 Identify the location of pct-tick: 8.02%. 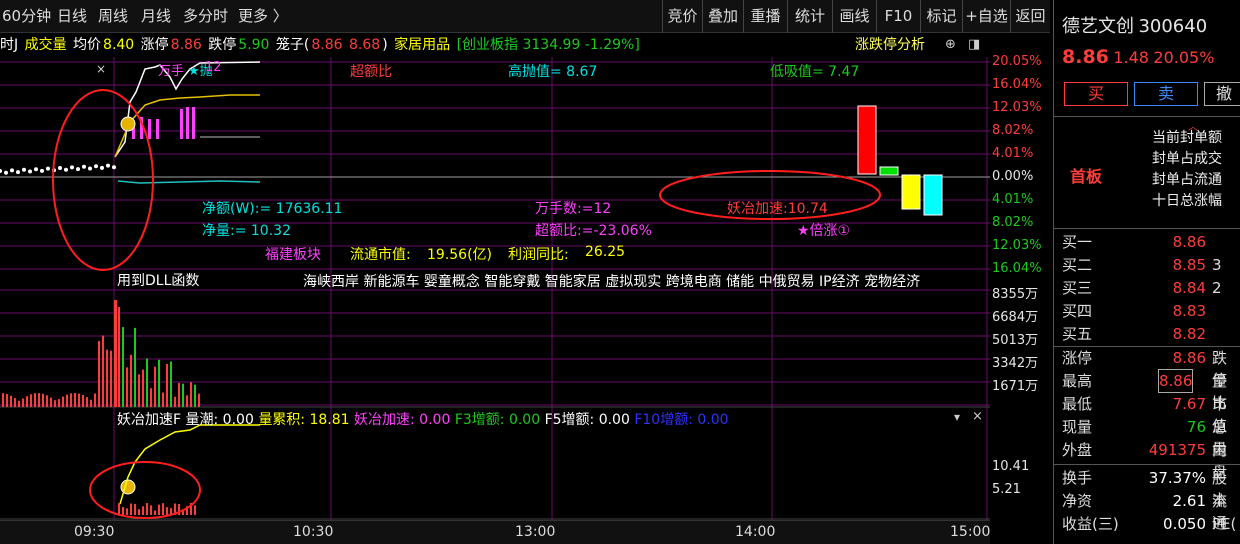
(1012, 223).